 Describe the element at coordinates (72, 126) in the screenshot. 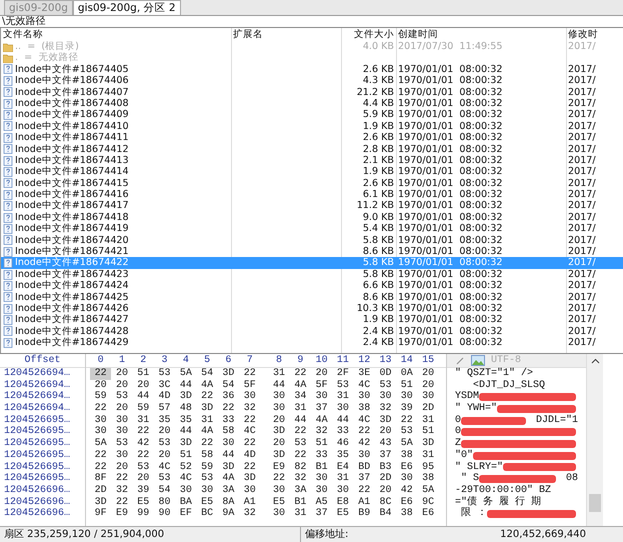

I see `file-name: Inode中文件#18674410` at that location.